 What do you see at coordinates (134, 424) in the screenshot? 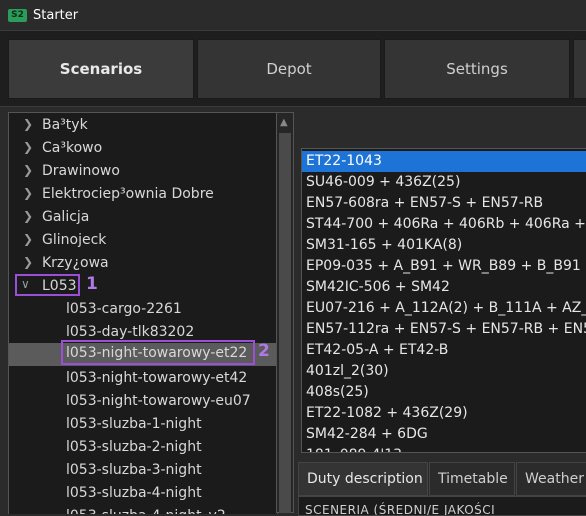
I see `tree-item-label: l053-sluzba-1-night` at bounding box center [134, 424].